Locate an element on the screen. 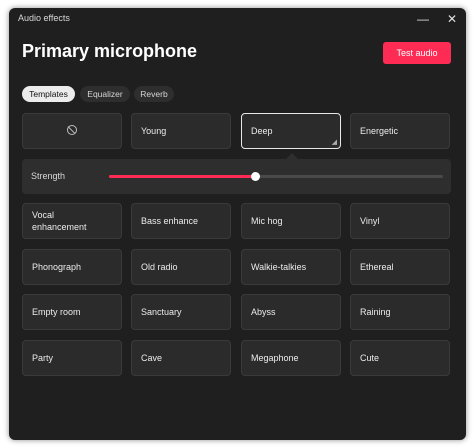  effect-label: Vinyl is located at coordinates (370, 221).